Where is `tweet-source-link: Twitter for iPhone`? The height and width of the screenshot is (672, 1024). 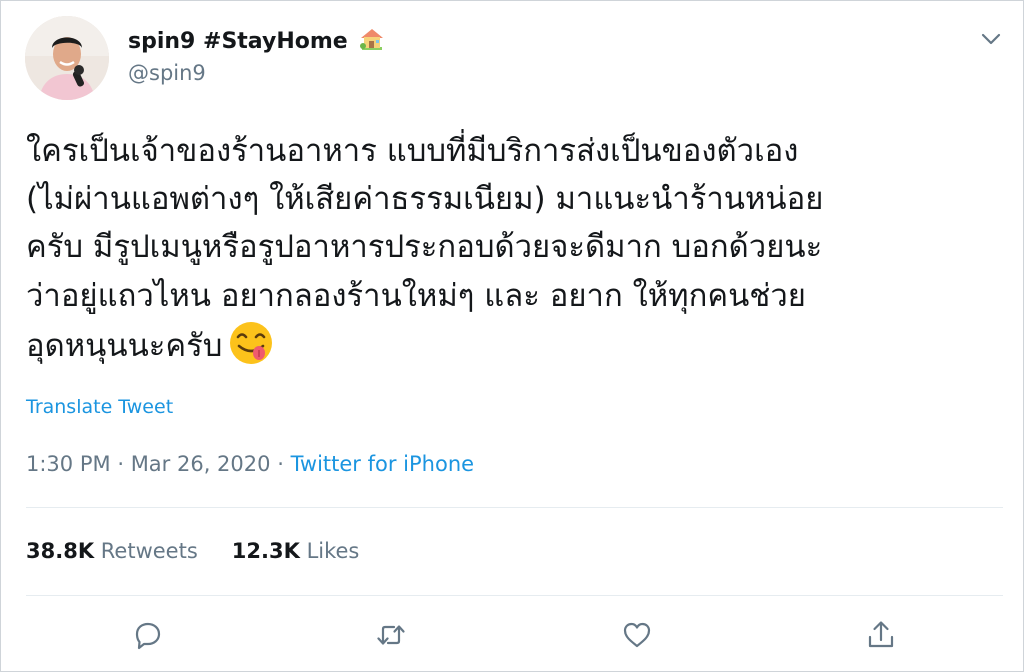 tweet-source-link: Twitter for iPhone is located at coordinates (383, 464).